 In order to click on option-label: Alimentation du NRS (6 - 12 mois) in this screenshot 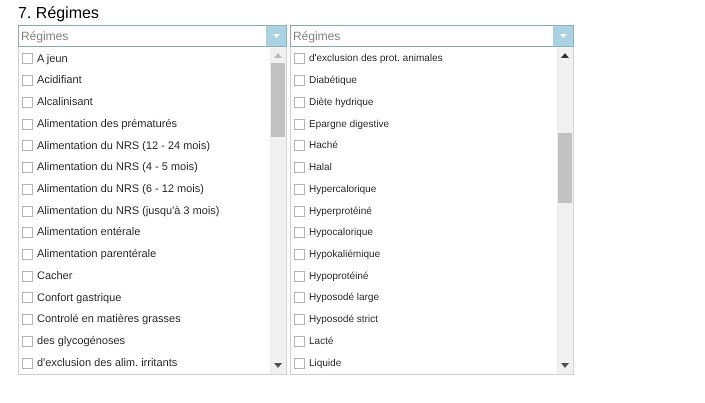, I will do `click(120, 189)`.